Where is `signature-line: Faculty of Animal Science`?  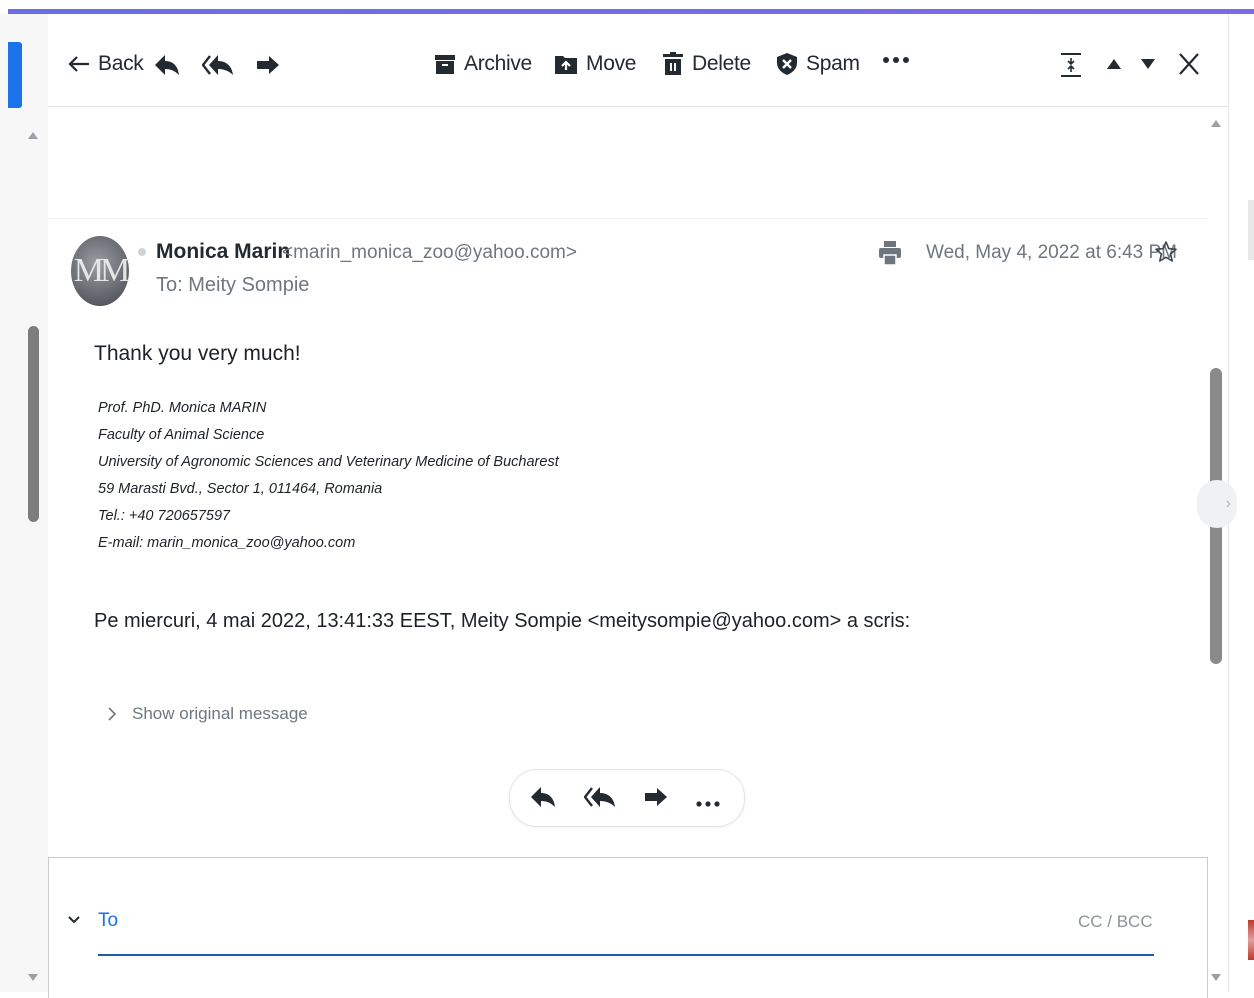
signature-line: Faculty of Animal Science is located at coordinates (181, 435).